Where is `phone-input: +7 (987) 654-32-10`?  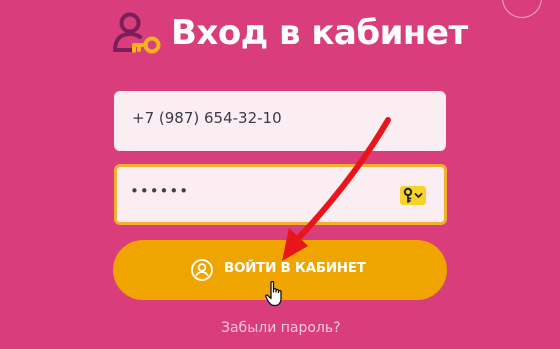
phone-input: +7 (987) 654-32-10 is located at coordinates (280, 121).